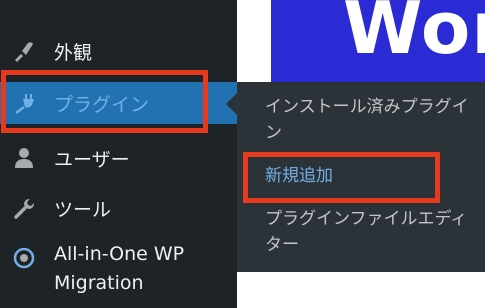 This screenshot has width=485, height=308. I want to click on sidebar-item-label: ユーザー, so click(92, 159).